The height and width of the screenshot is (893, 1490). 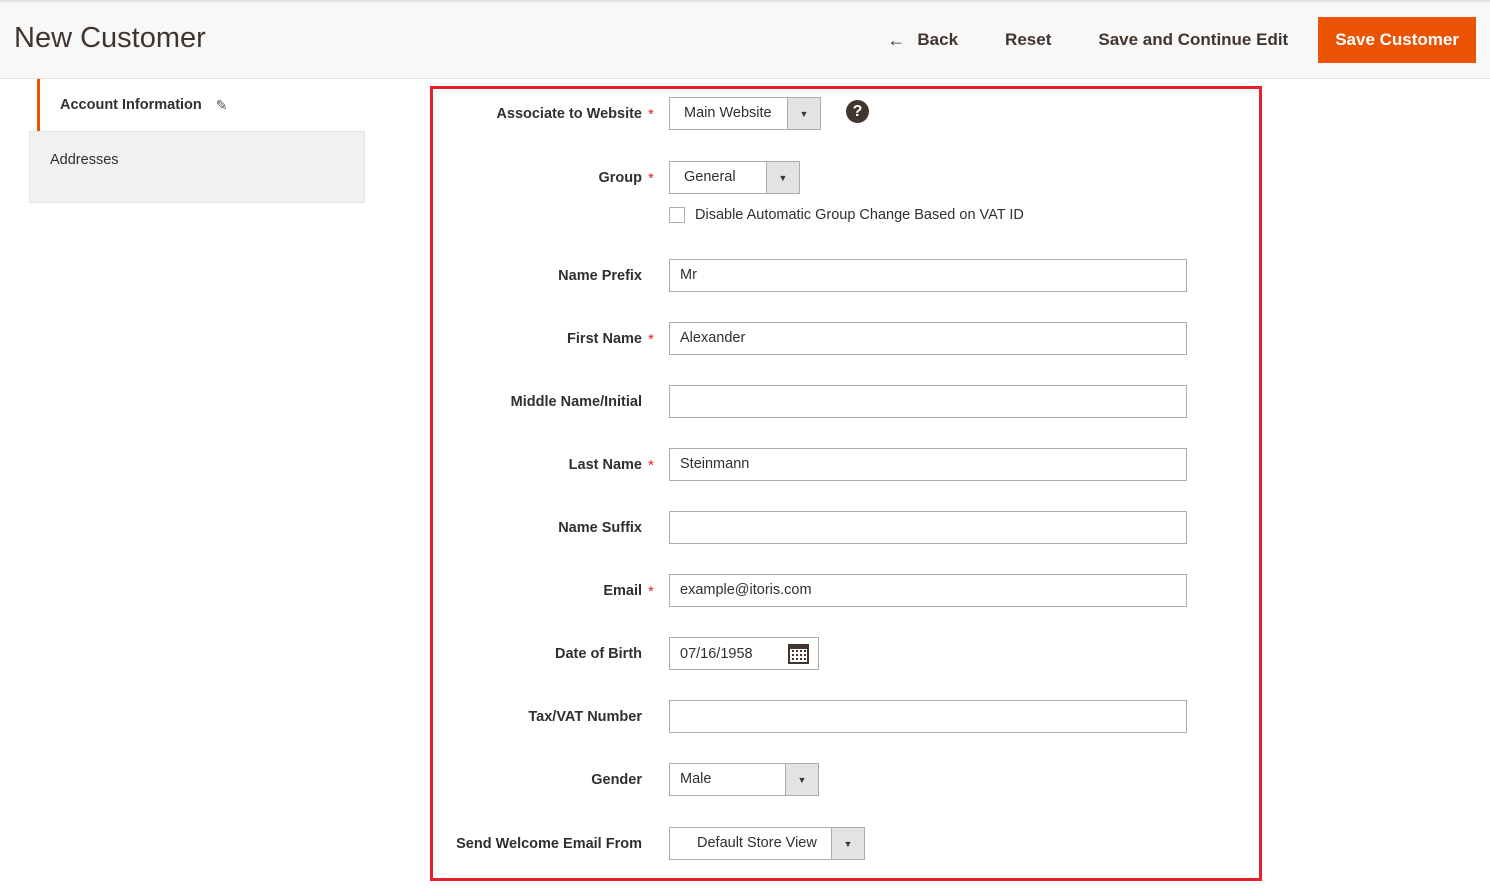 What do you see at coordinates (585, 717) in the screenshot?
I see `field-label: Tax/VAT Number` at bounding box center [585, 717].